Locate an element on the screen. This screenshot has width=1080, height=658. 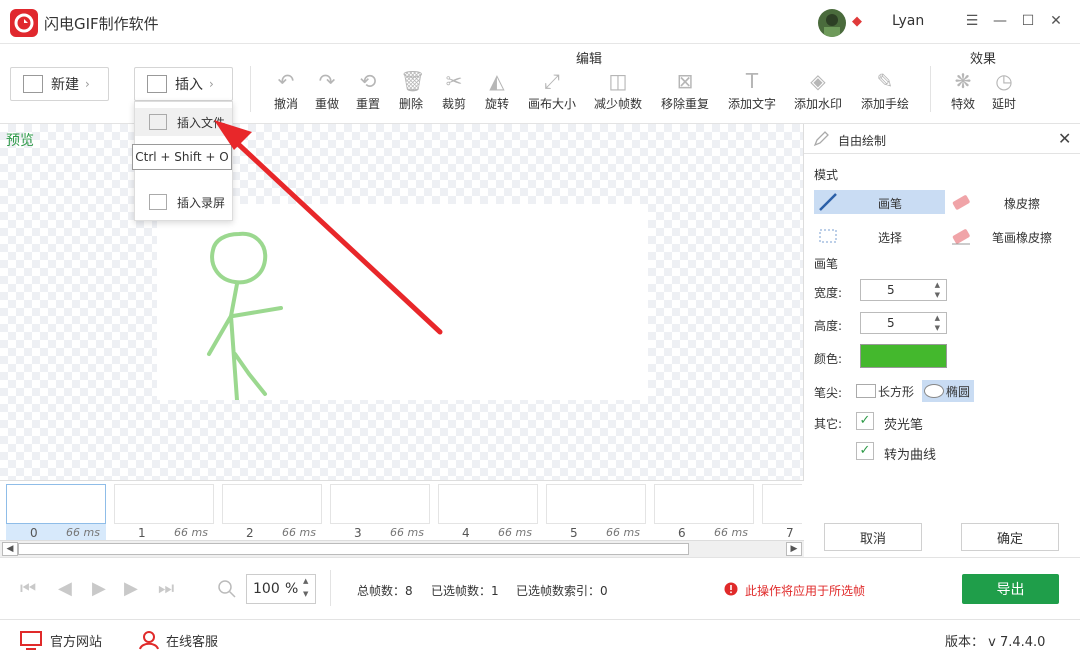
frame-item: 6 66 ms is located at coordinates (704, 512).